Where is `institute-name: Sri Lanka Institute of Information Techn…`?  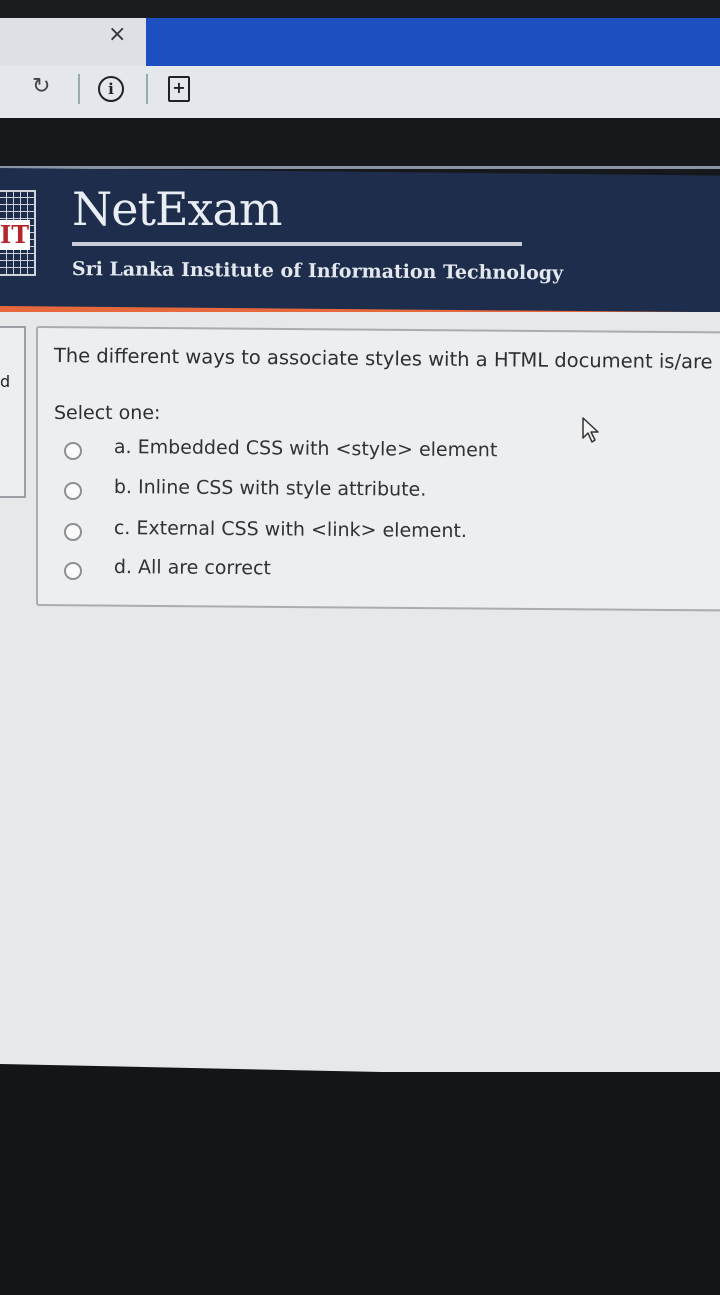 institute-name: Sri Lanka Institute of Information Techn… is located at coordinates (317, 271).